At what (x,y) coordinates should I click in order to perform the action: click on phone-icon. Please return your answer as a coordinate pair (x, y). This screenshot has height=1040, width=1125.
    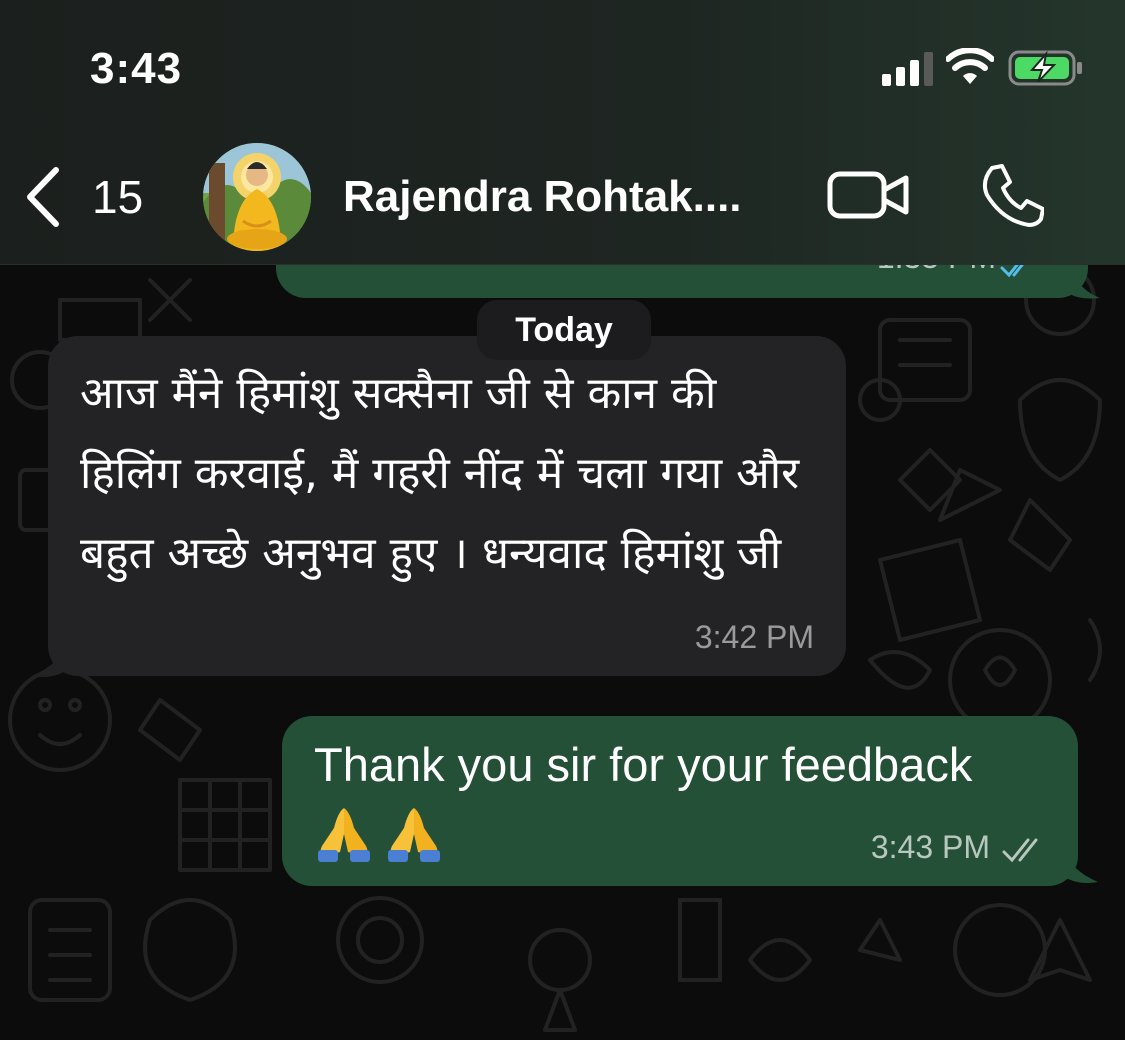
    Looking at the image, I should click on (1011, 195).